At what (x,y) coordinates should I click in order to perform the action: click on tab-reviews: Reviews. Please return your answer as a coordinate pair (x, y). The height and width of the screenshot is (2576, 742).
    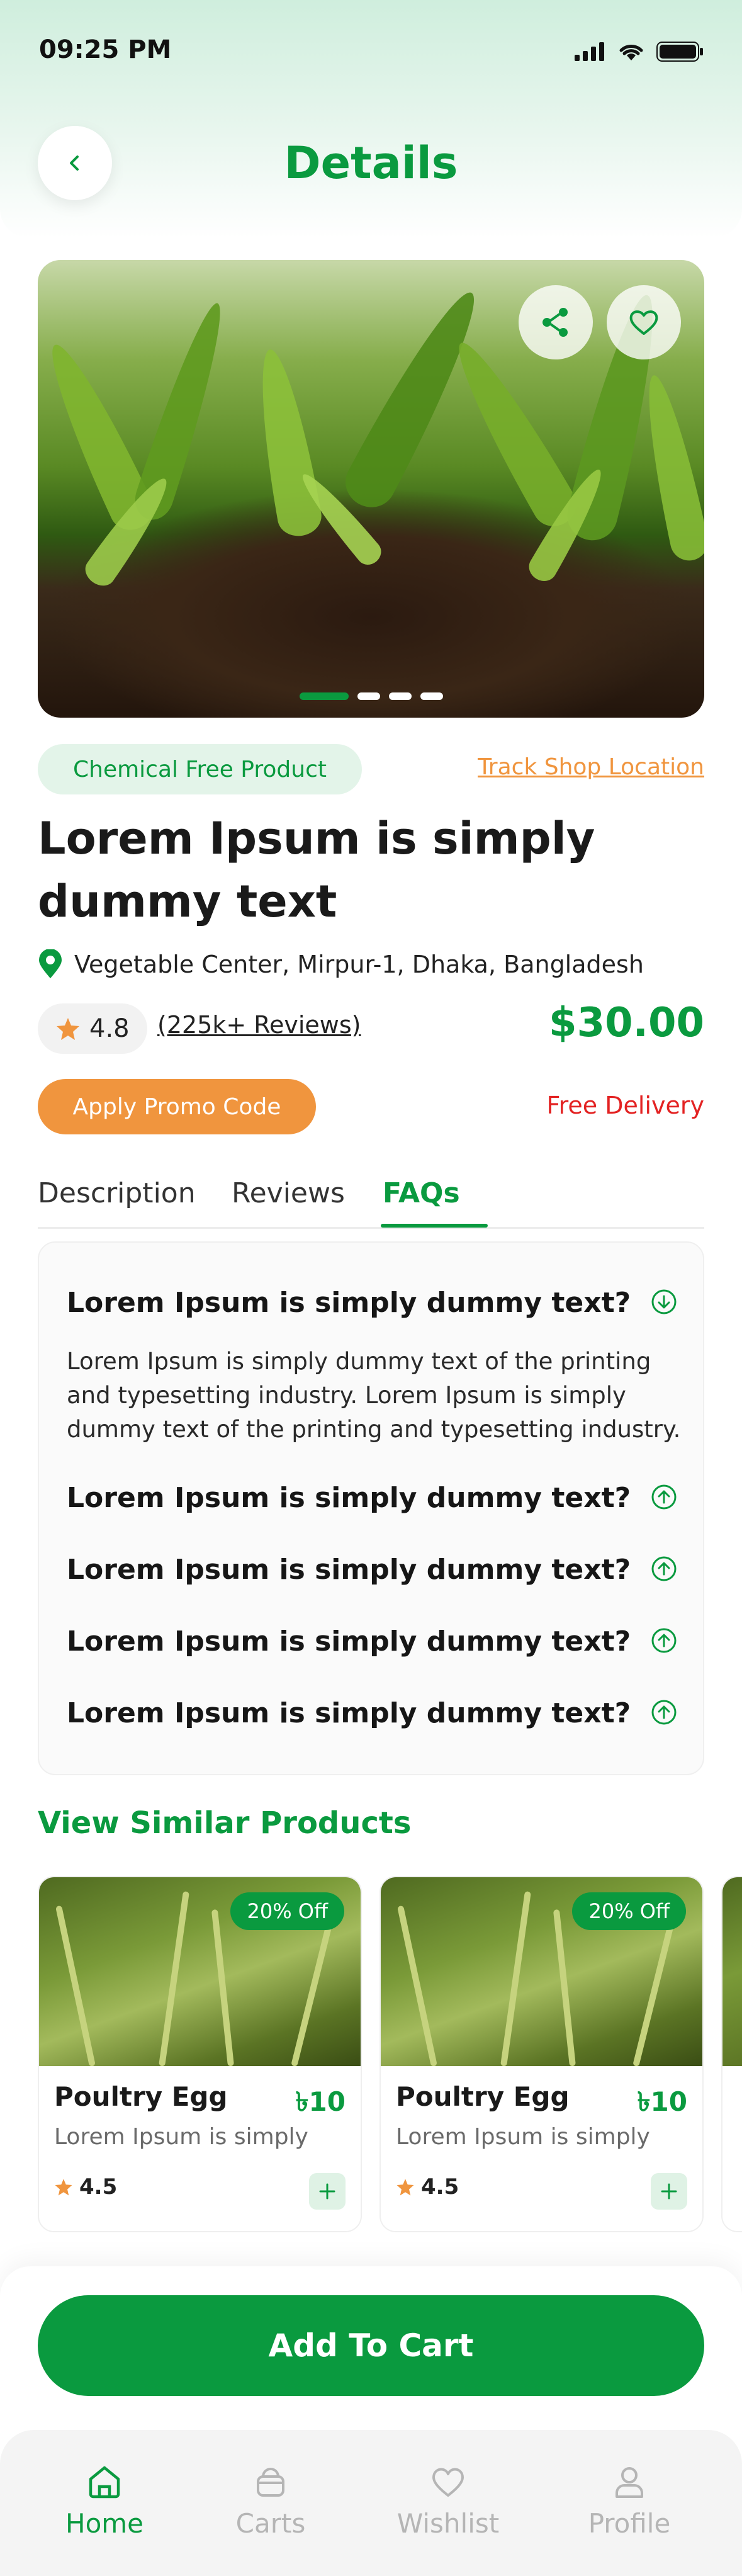
    Looking at the image, I should click on (288, 1193).